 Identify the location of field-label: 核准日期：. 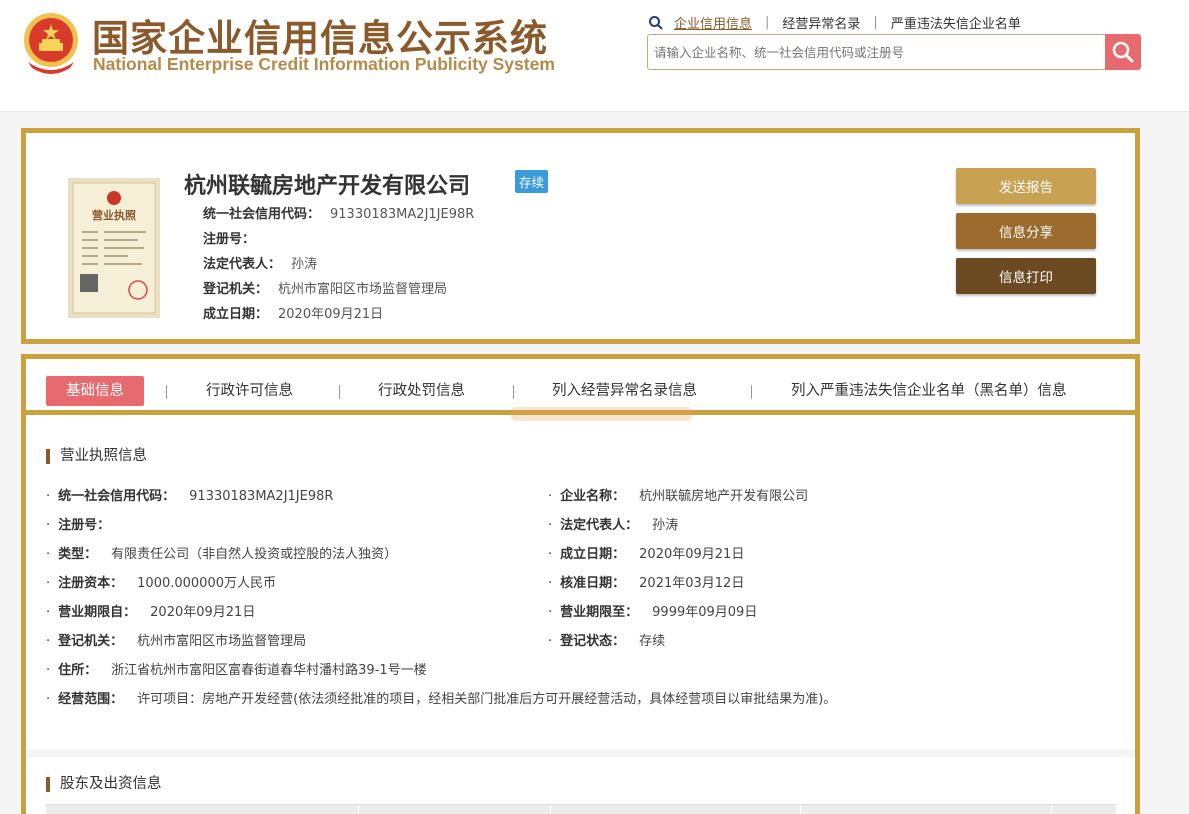
(593, 583).